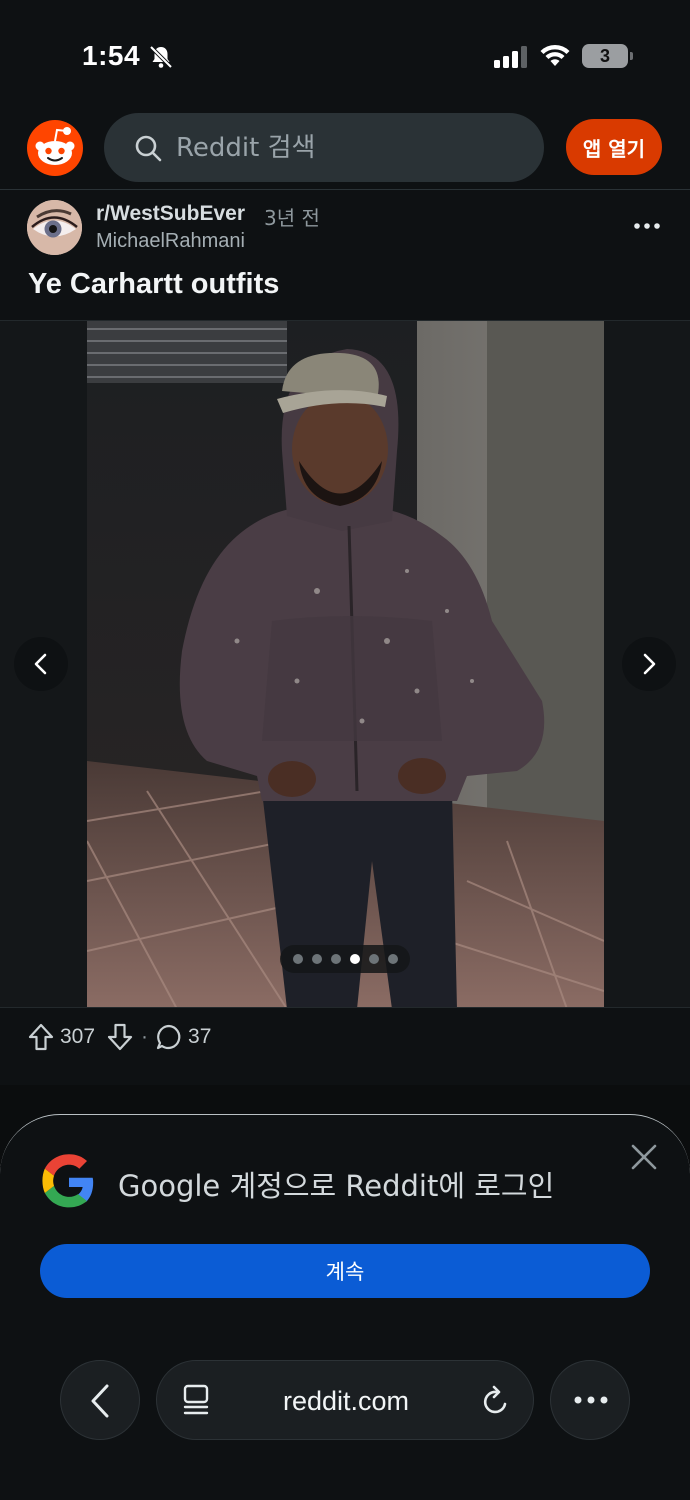 The height and width of the screenshot is (1500, 690). What do you see at coordinates (647, 226) in the screenshot?
I see `more-options-icon` at bounding box center [647, 226].